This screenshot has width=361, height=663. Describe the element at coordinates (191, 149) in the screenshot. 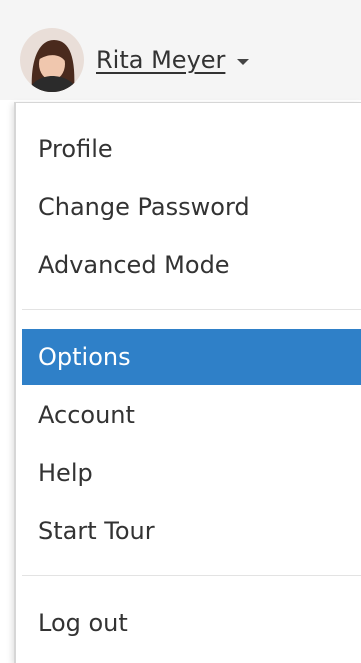

I see `menu-item-profile: Profile` at that location.